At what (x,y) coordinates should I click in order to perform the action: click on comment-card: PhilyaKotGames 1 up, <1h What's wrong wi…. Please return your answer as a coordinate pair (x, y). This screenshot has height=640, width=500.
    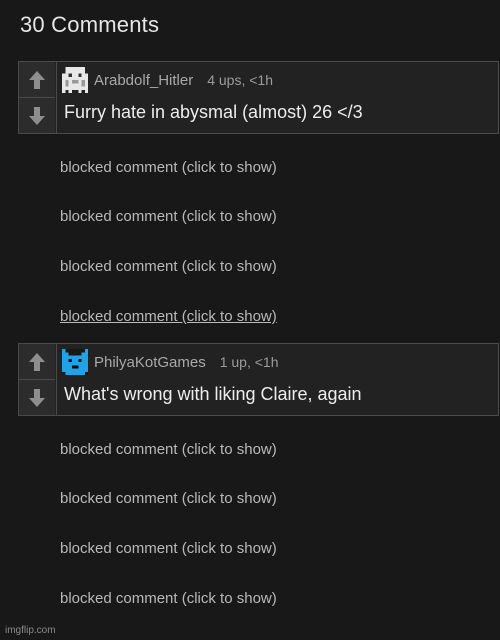
    Looking at the image, I should click on (258, 379).